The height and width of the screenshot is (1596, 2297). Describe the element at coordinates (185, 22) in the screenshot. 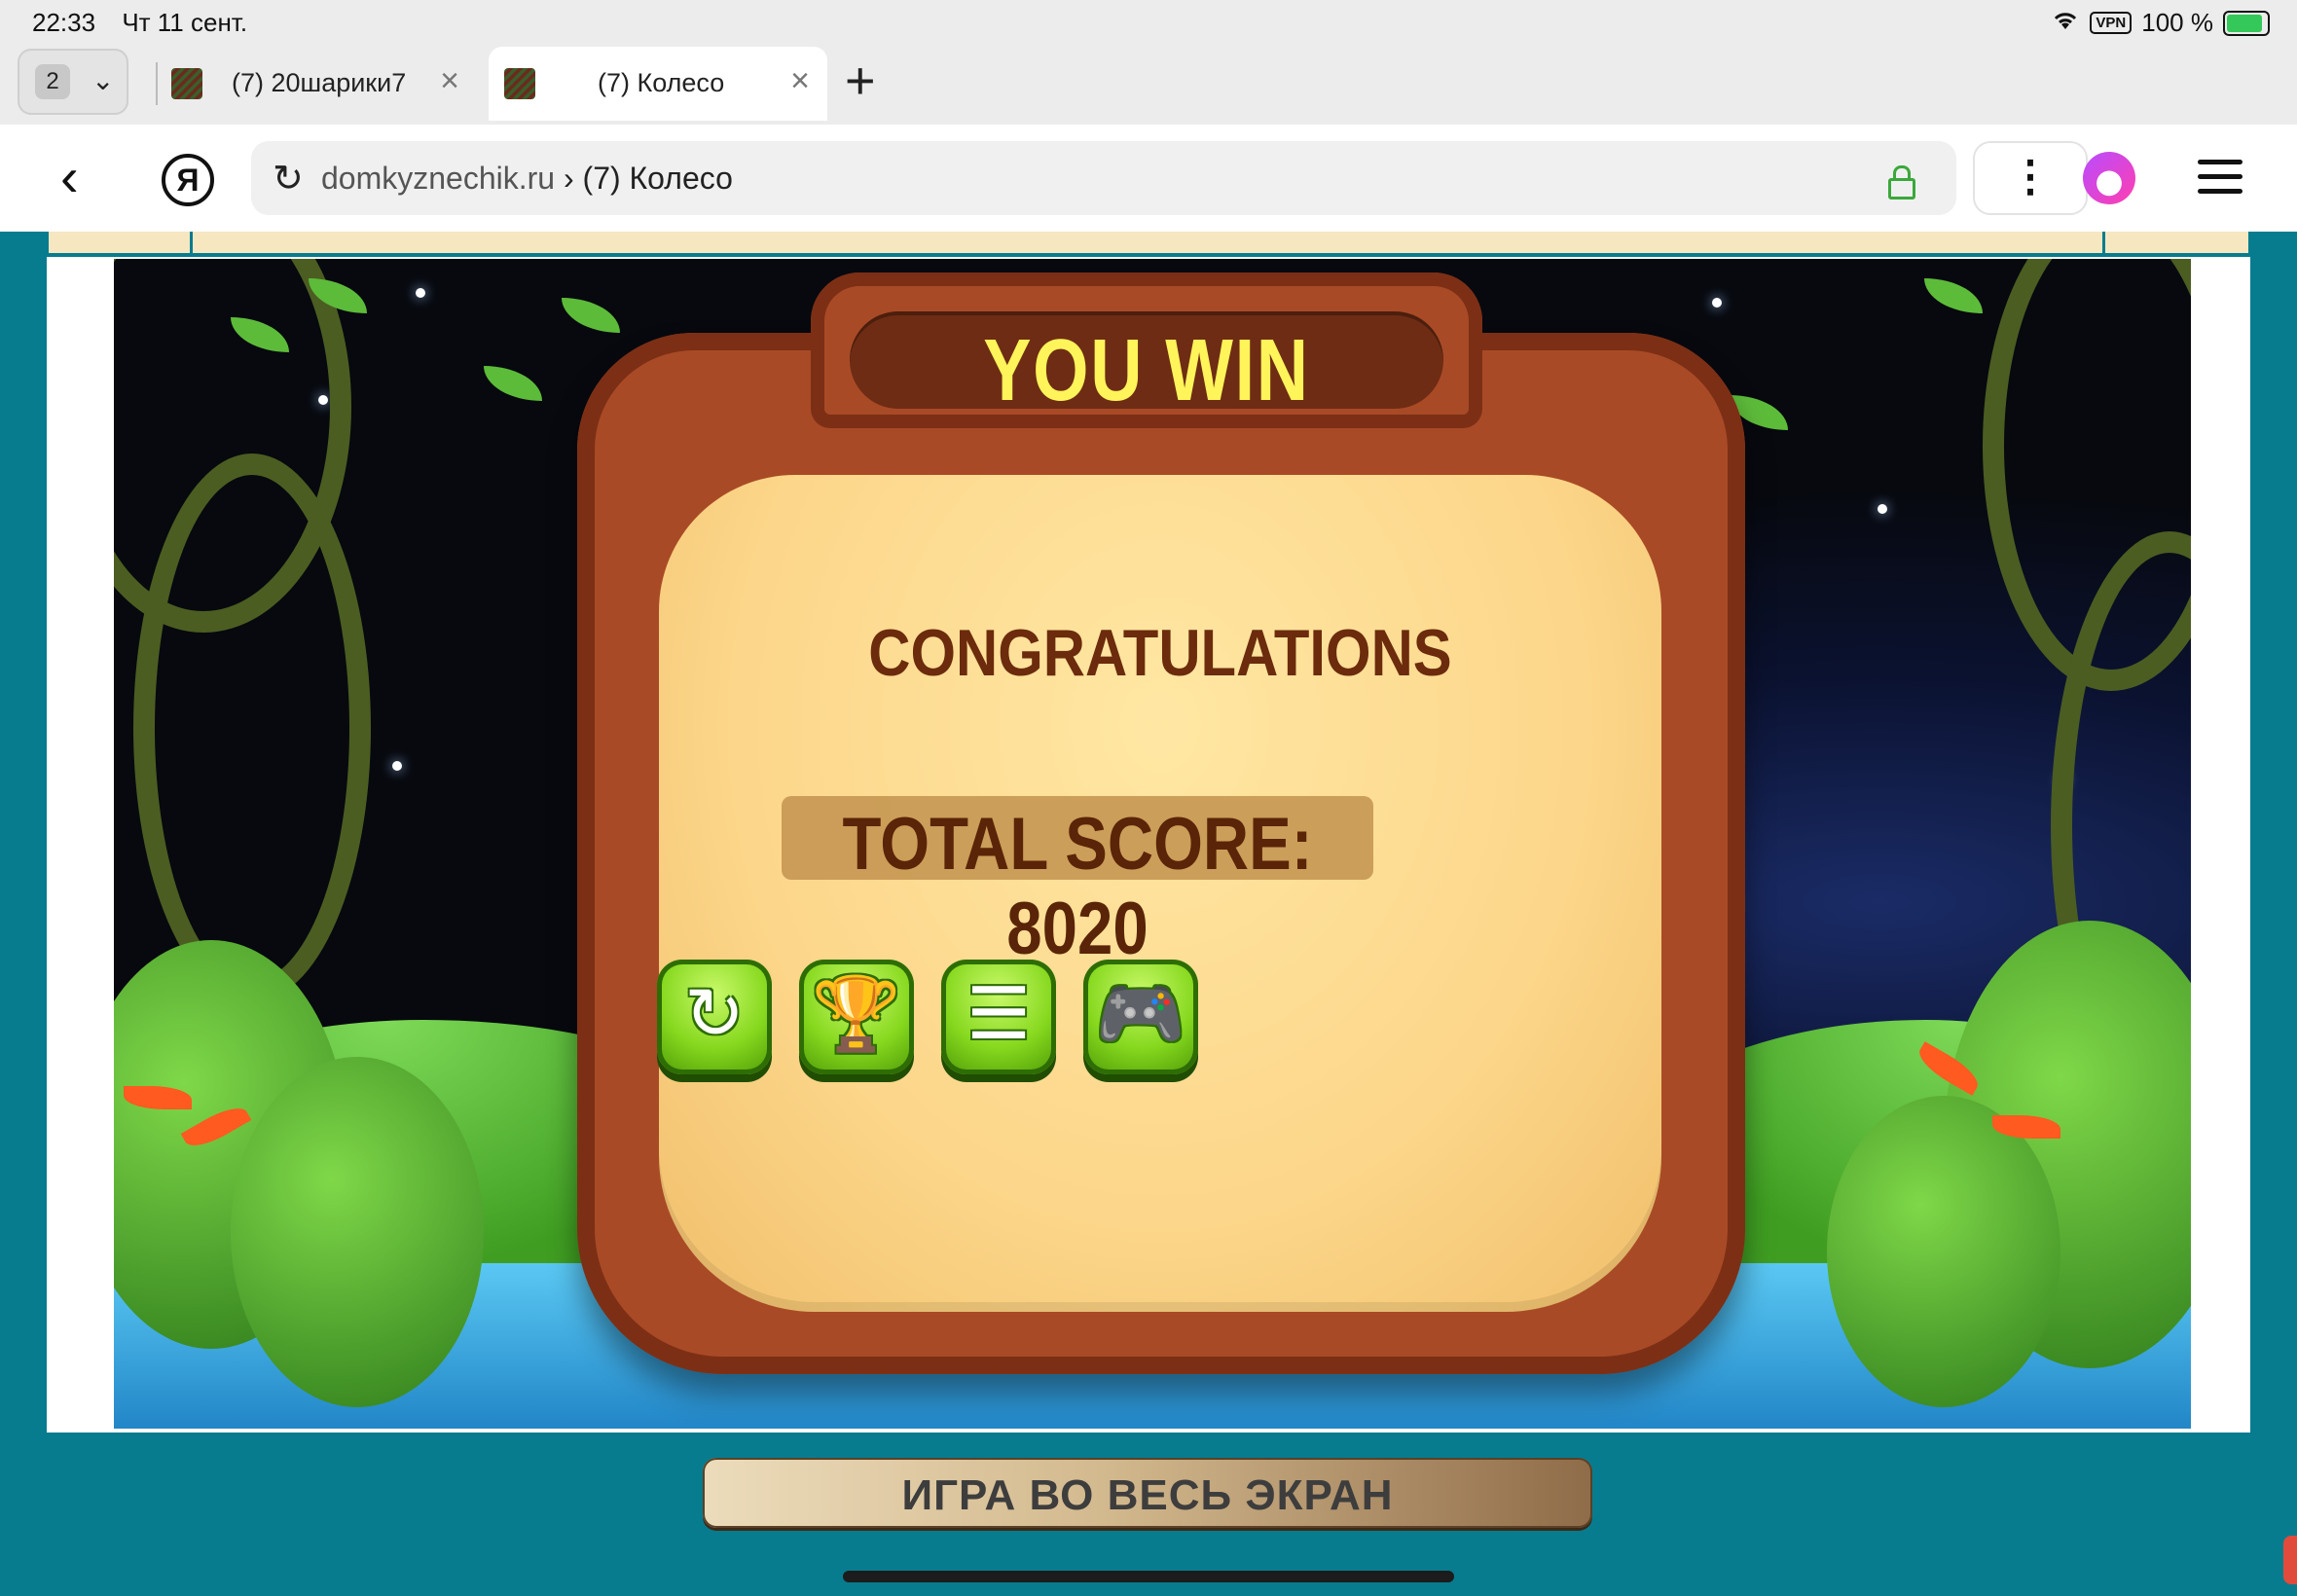

I see `date: Чт 11 сент.` at that location.